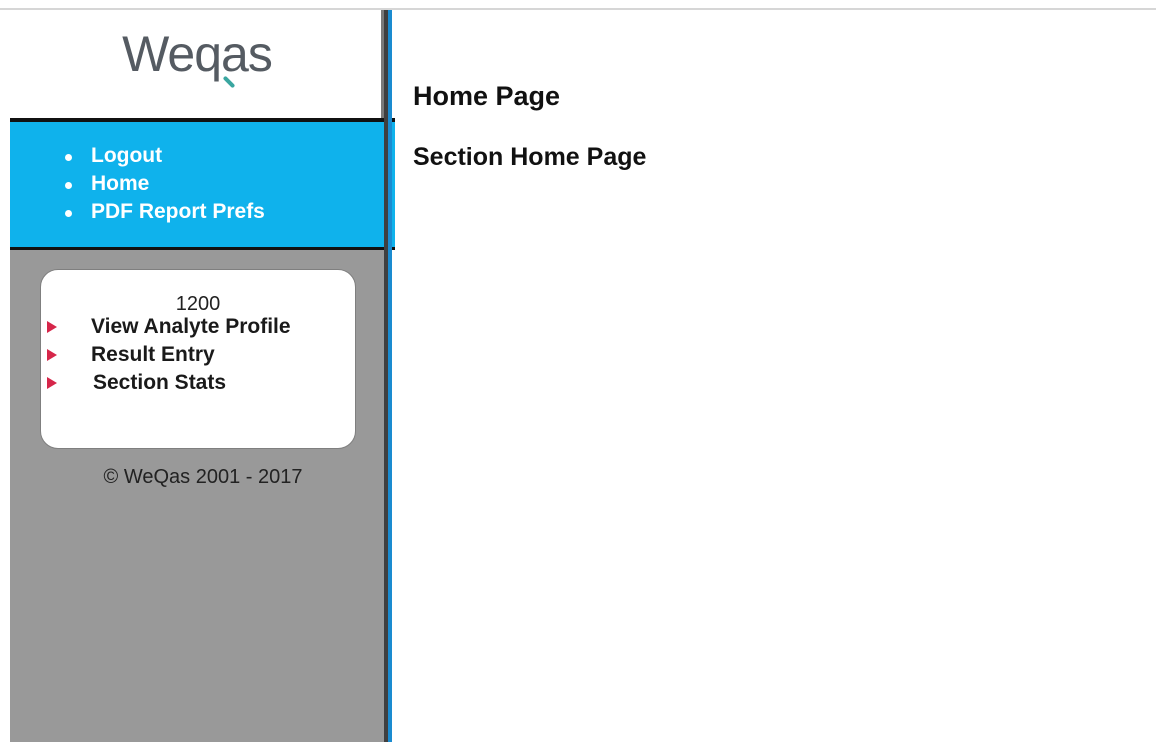  What do you see at coordinates (120, 183) in the screenshot?
I see `nav-item-label: Home` at bounding box center [120, 183].